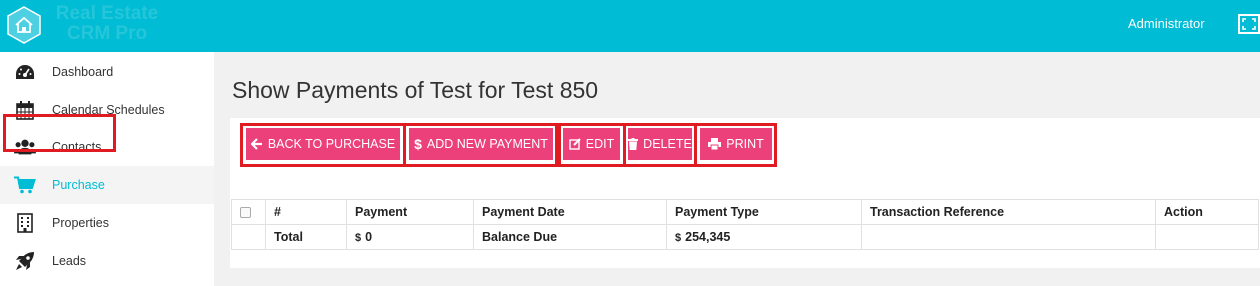 This screenshot has height=286, width=1260. What do you see at coordinates (418, 144) in the screenshot?
I see `dollar-icon: $` at bounding box center [418, 144].